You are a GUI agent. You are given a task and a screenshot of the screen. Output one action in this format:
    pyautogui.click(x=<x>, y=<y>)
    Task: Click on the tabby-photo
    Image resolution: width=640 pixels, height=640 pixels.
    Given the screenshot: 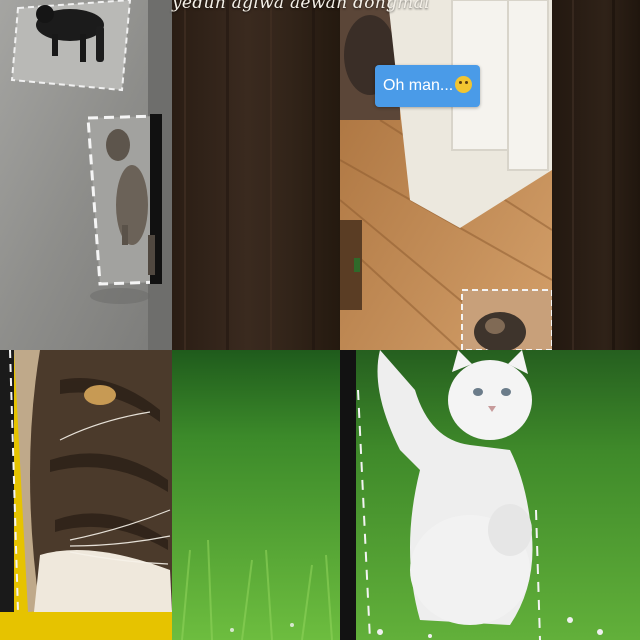 What is the action you would take?
    pyautogui.click(x=86, y=495)
    